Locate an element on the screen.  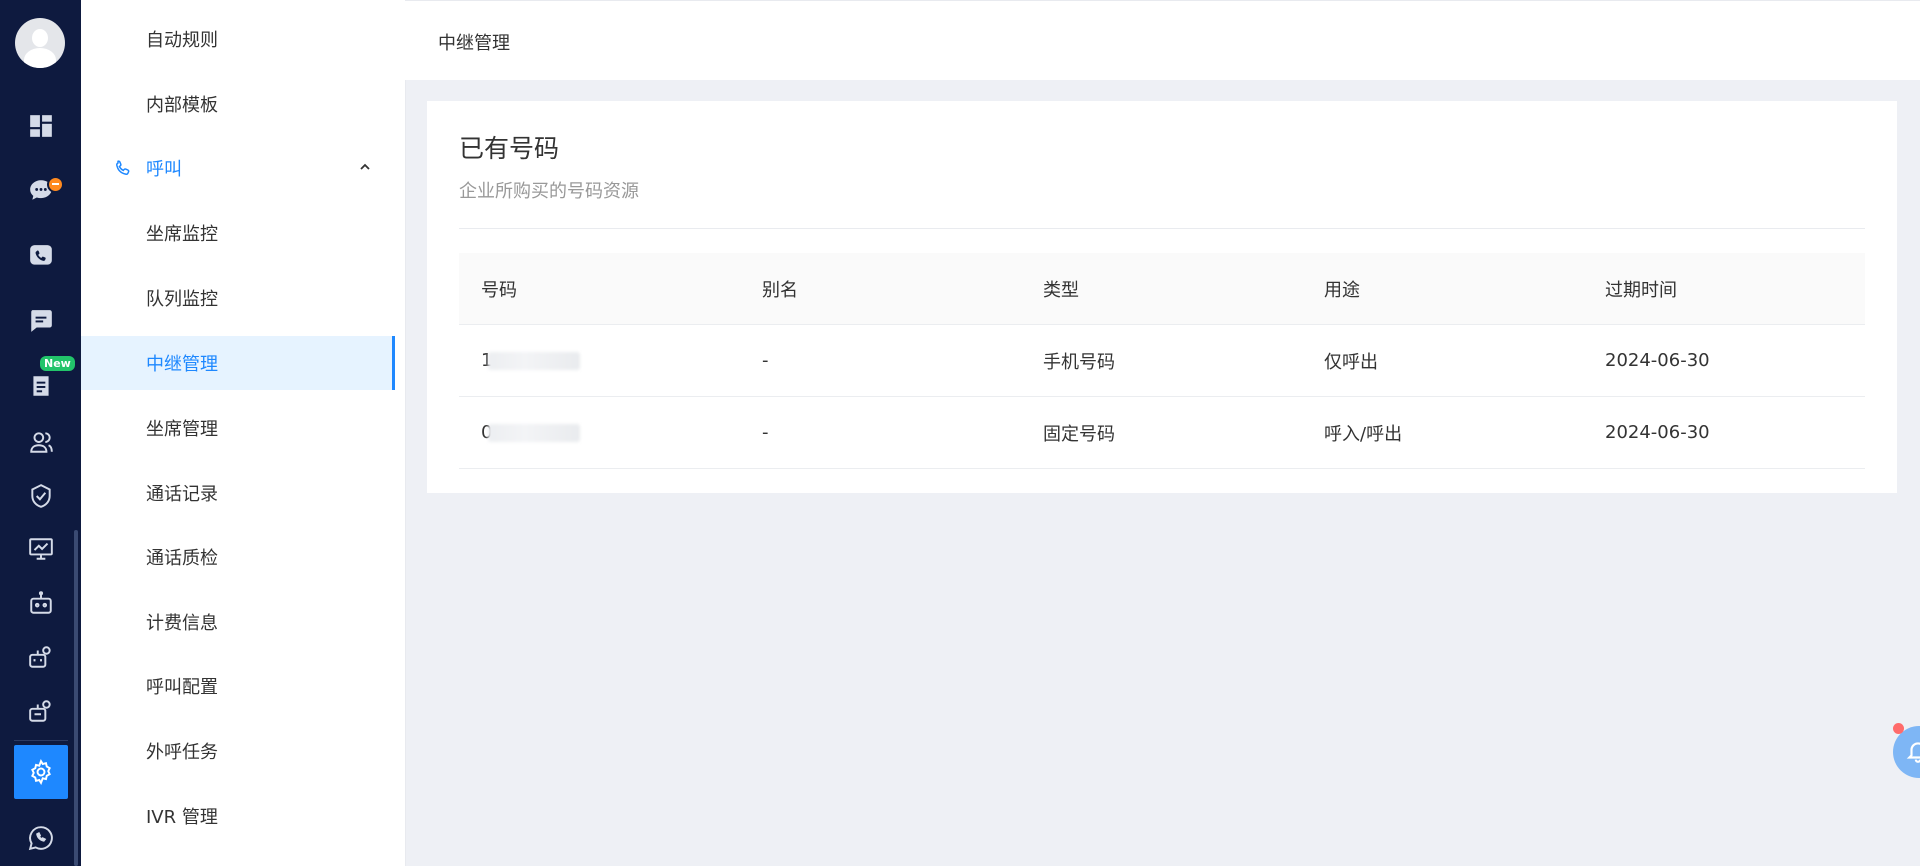
bot-settings-icon is located at coordinates (40, 711).